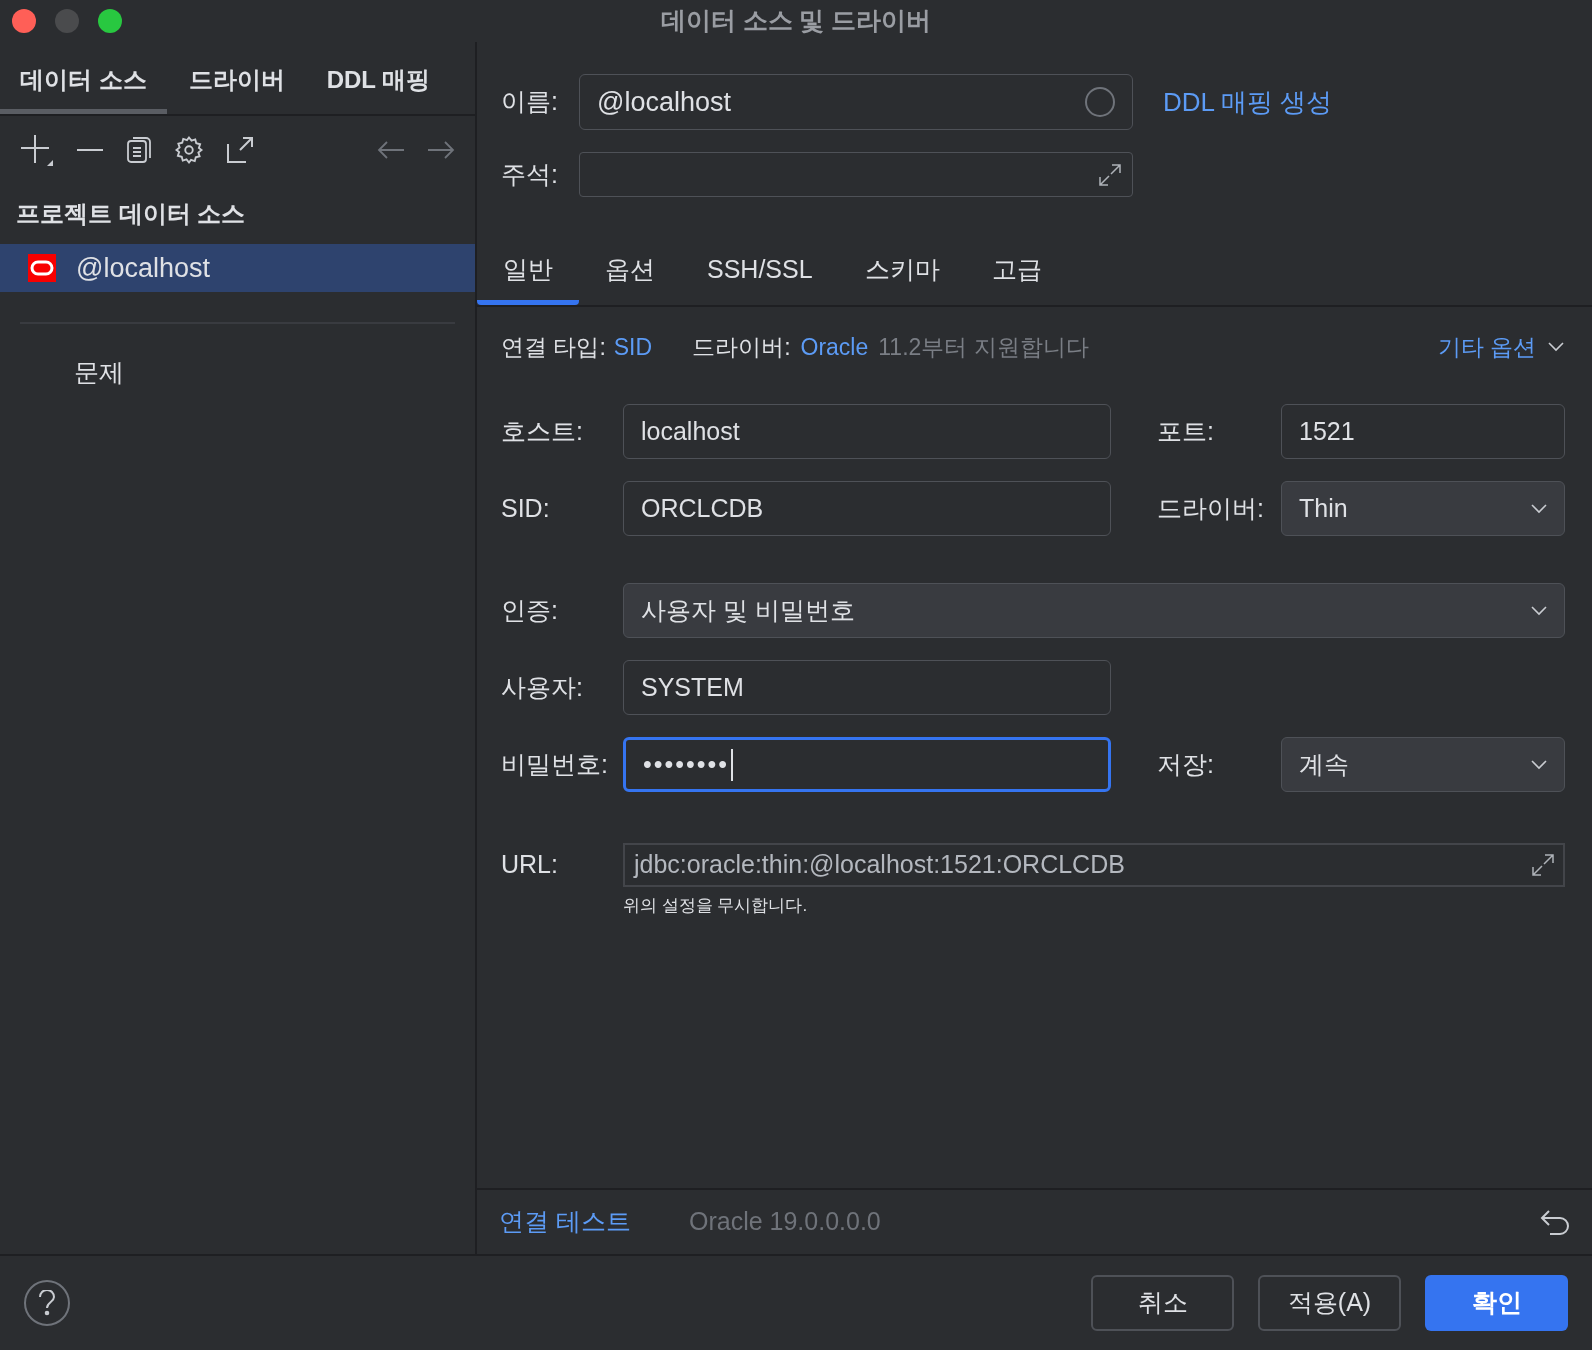  What do you see at coordinates (131, 214) in the screenshot?
I see `section-title: 프로젝트 데이터 소스` at bounding box center [131, 214].